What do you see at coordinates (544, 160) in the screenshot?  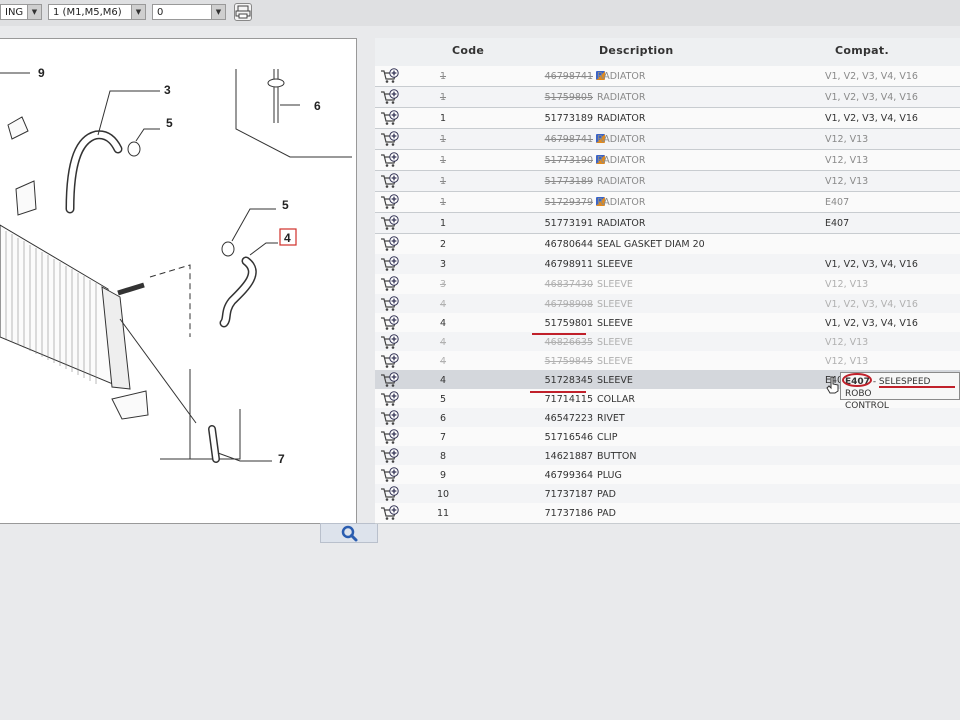 I see `row-part-code: 51773190` at bounding box center [544, 160].